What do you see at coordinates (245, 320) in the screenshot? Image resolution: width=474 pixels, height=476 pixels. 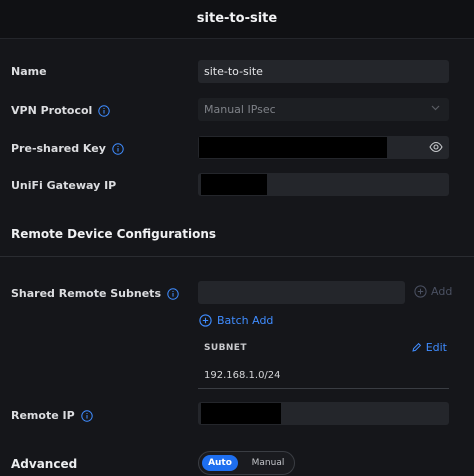 I see `batch-add-label: Batch Add` at bounding box center [245, 320].